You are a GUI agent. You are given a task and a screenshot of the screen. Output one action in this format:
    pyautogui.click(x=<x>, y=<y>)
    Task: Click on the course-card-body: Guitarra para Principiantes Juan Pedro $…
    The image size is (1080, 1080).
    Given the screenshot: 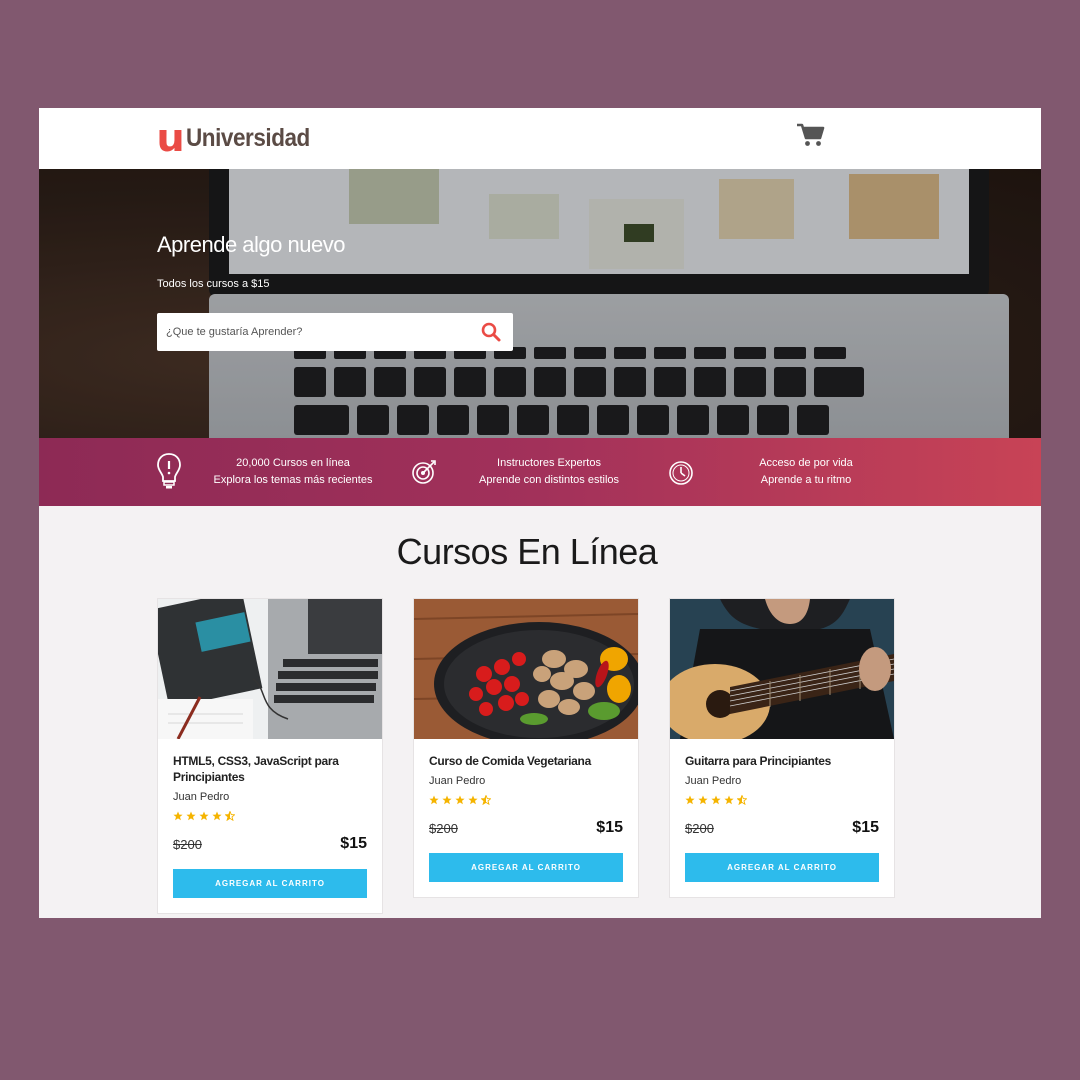 What is the action you would take?
    pyautogui.click(x=782, y=818)
    